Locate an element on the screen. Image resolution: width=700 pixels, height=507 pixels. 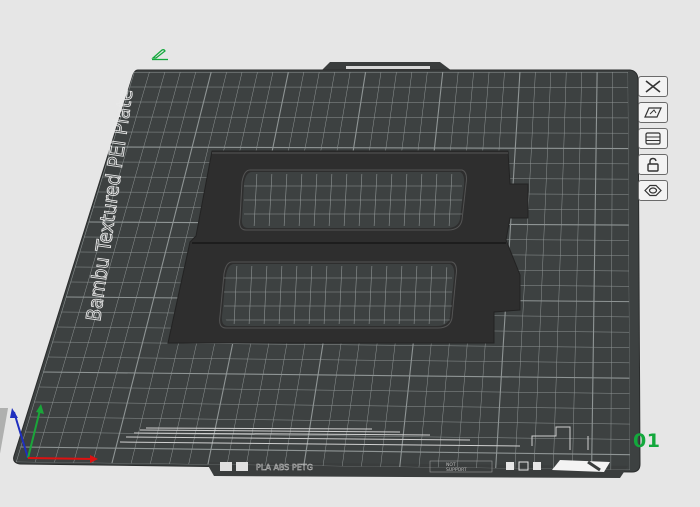
auto-orient-icon is located at coordinates (653, 112).